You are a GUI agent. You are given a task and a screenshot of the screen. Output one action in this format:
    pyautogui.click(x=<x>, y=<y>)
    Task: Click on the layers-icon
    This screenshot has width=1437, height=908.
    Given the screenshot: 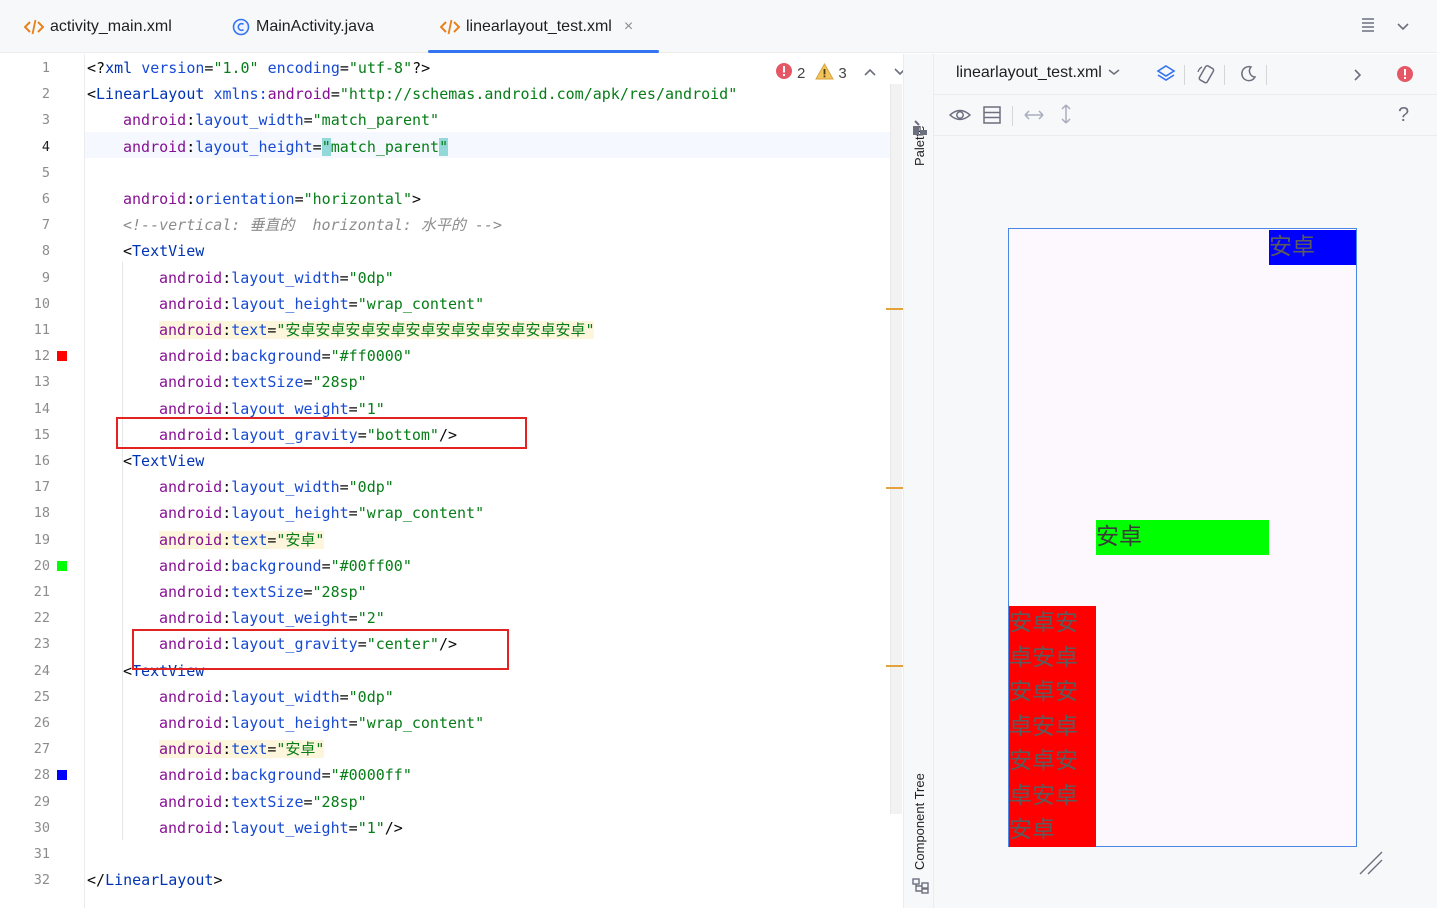 What is the action you would take?
    pyautogui.click(x=1166, y=76)
    